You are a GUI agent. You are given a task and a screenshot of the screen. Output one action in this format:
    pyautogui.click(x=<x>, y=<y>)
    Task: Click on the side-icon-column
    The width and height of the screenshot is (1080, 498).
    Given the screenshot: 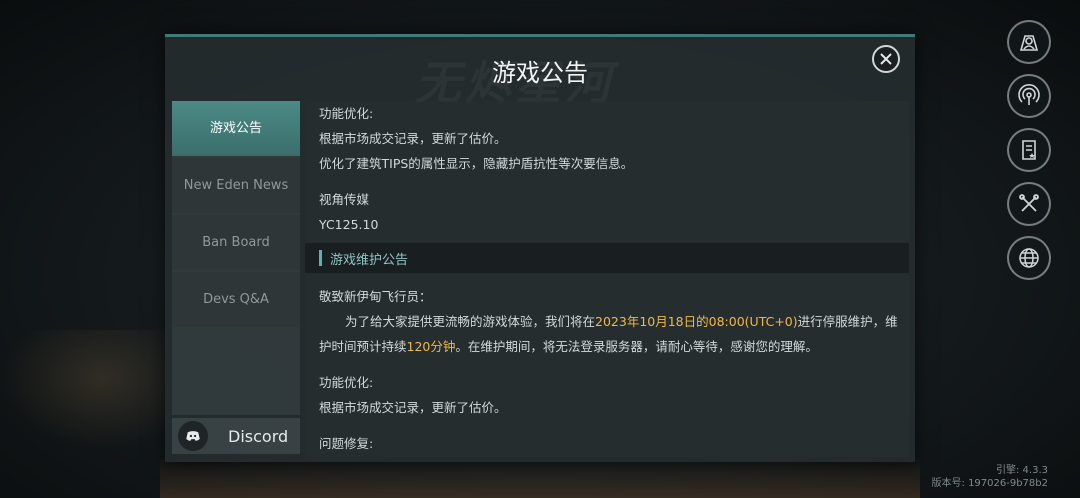 What is the action you would take?
    pyautogui.click(x=1030, y=155)
    